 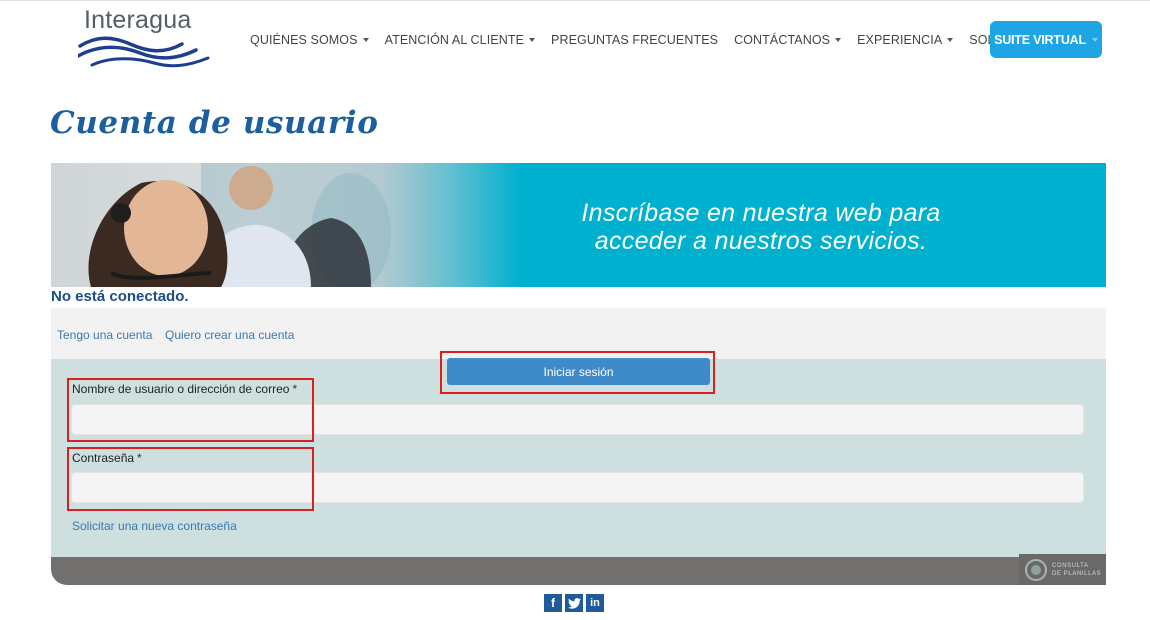 I want to click on social-links: f in, so click(x=575, y=603).